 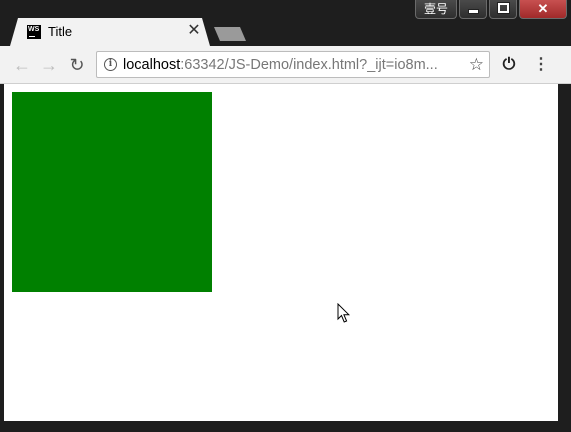 What do you see at coordinates (110, 64) in the screenshot?
I see `info-icon: i` at bounding box center [110, 64].